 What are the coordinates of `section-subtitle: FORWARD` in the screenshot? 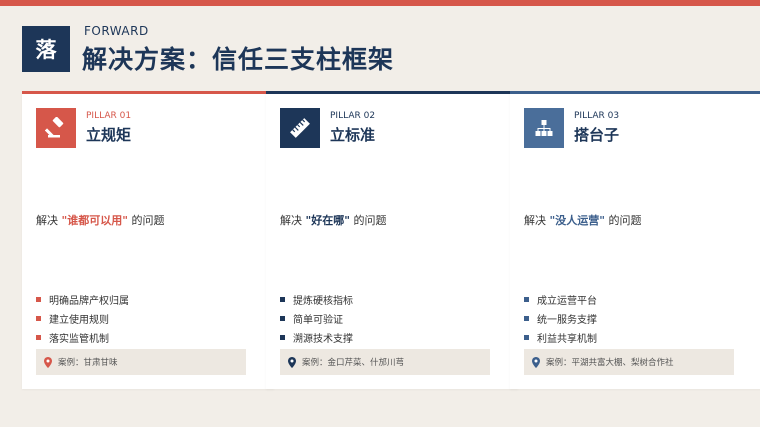 It's located at (116, 31).